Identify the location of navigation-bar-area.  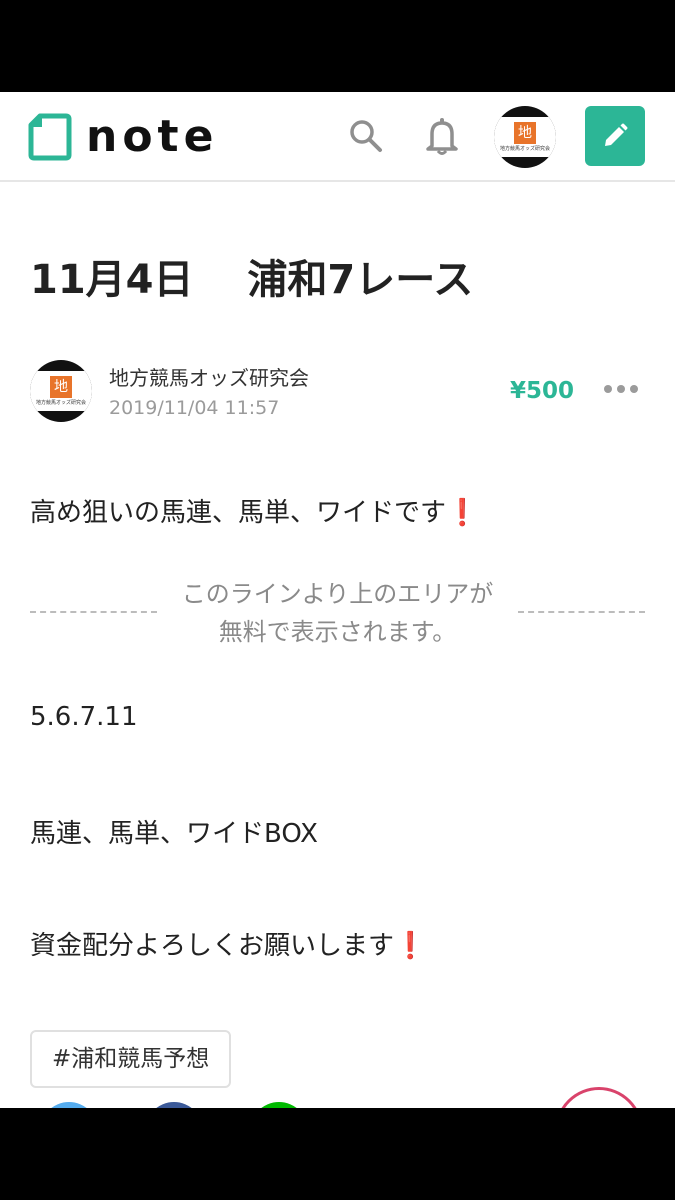
(337, 1154).